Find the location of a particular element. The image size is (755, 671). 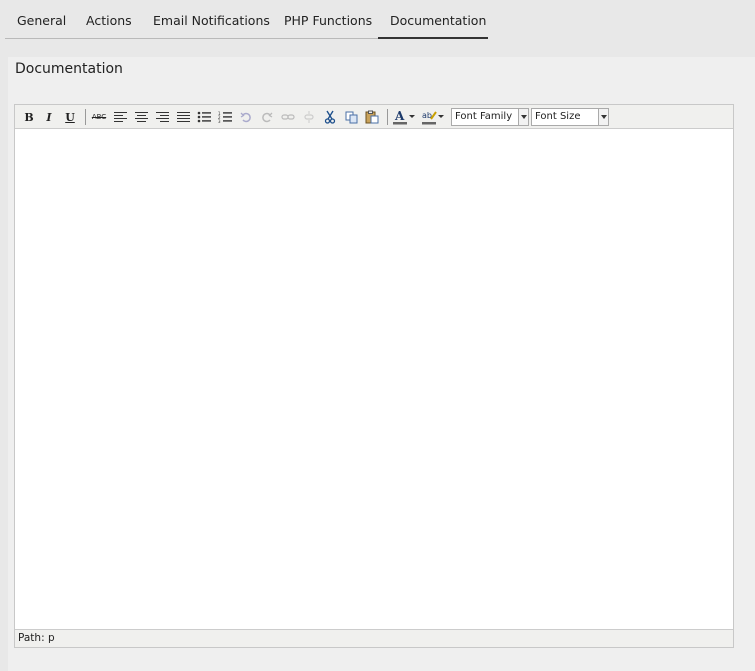

svg-text: A is located at coordinates (399, 116).